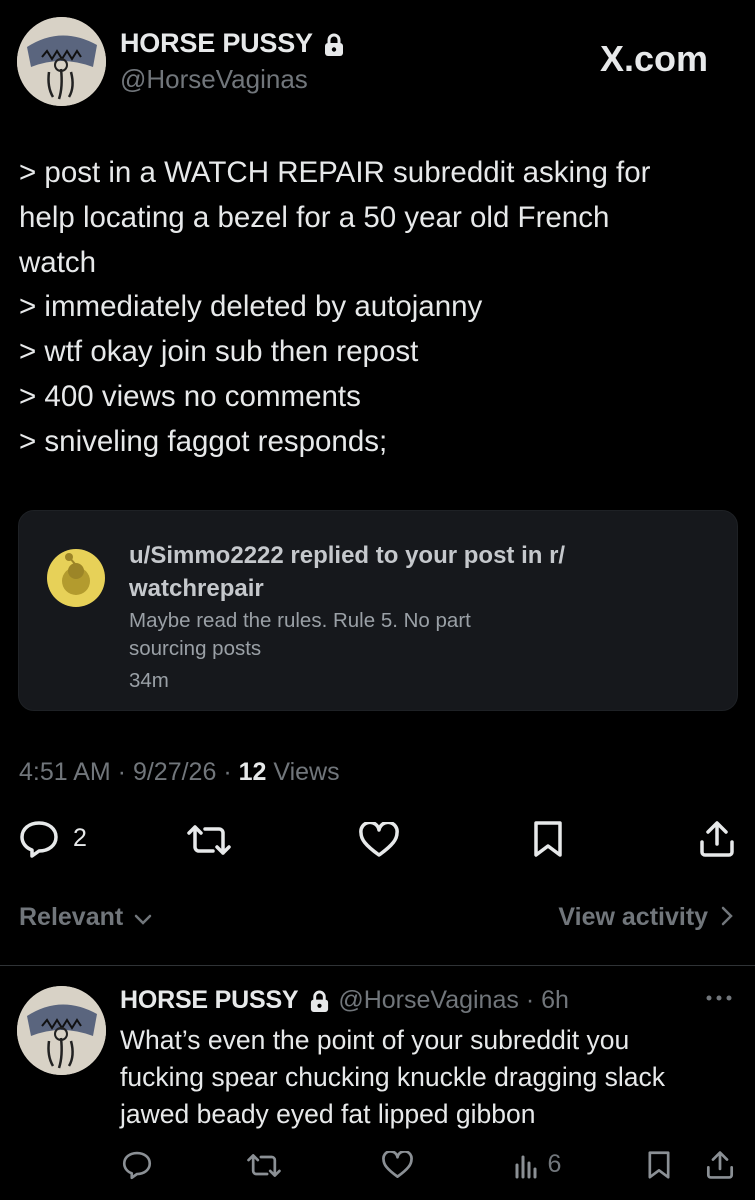  Describe the element at coordinates (526, 1165) in the screenshot. I see `analytics-icon` at that location.